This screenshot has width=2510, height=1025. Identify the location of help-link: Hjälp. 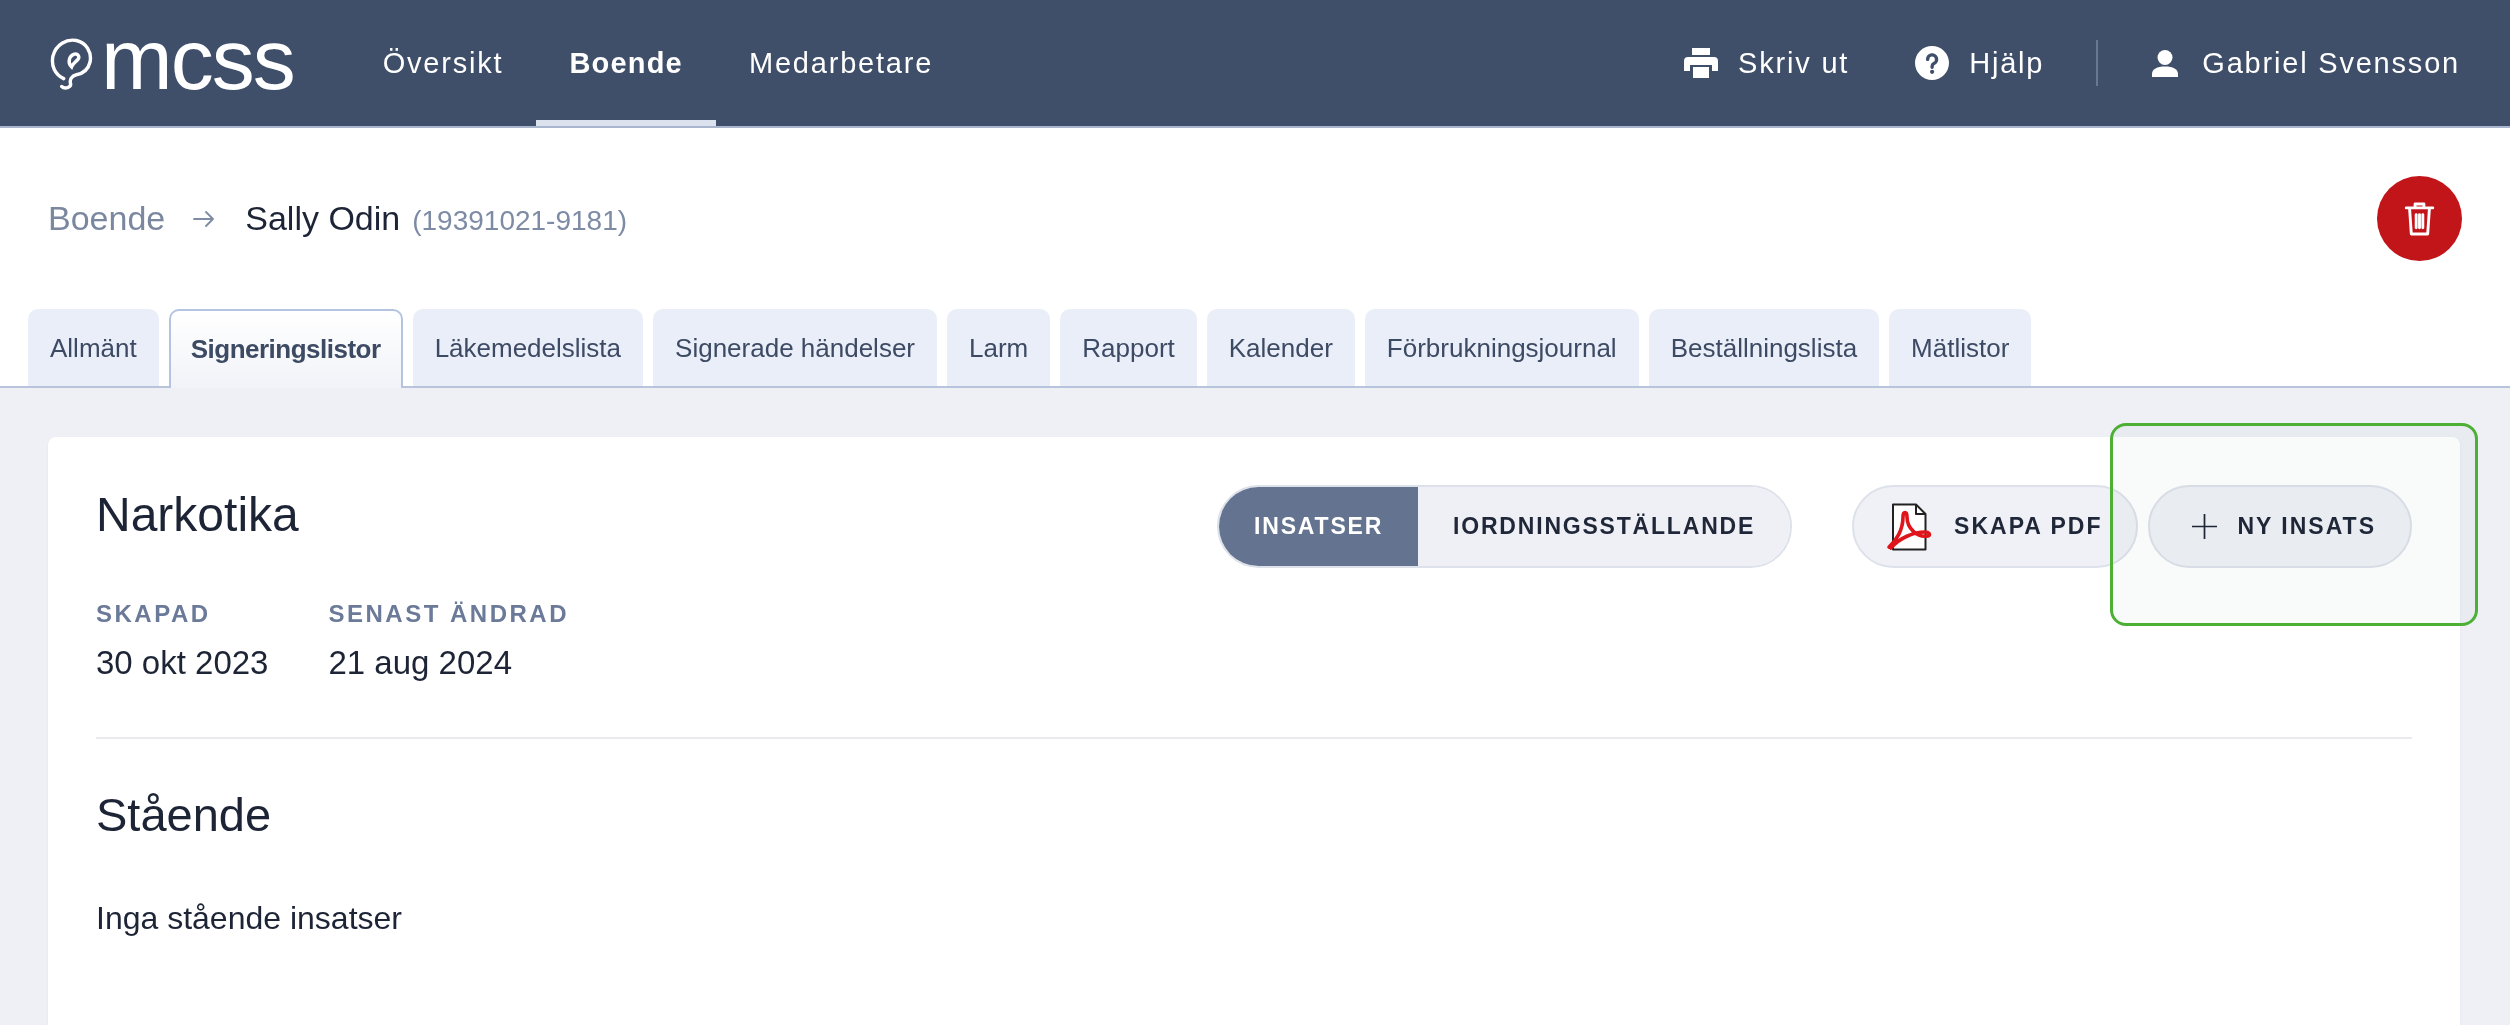
(1980, 63).